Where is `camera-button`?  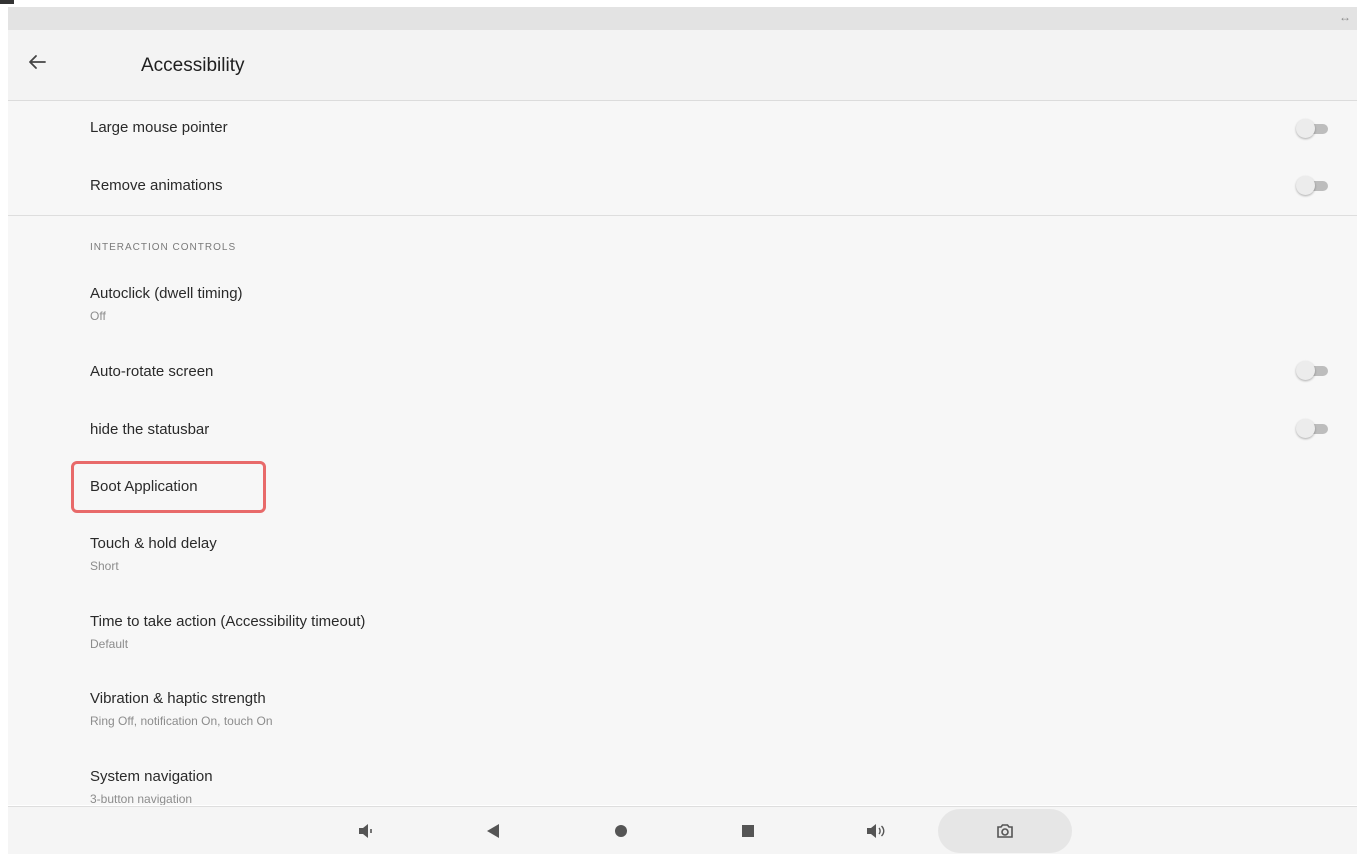 camera-button is located at coordinates (1005, 831).